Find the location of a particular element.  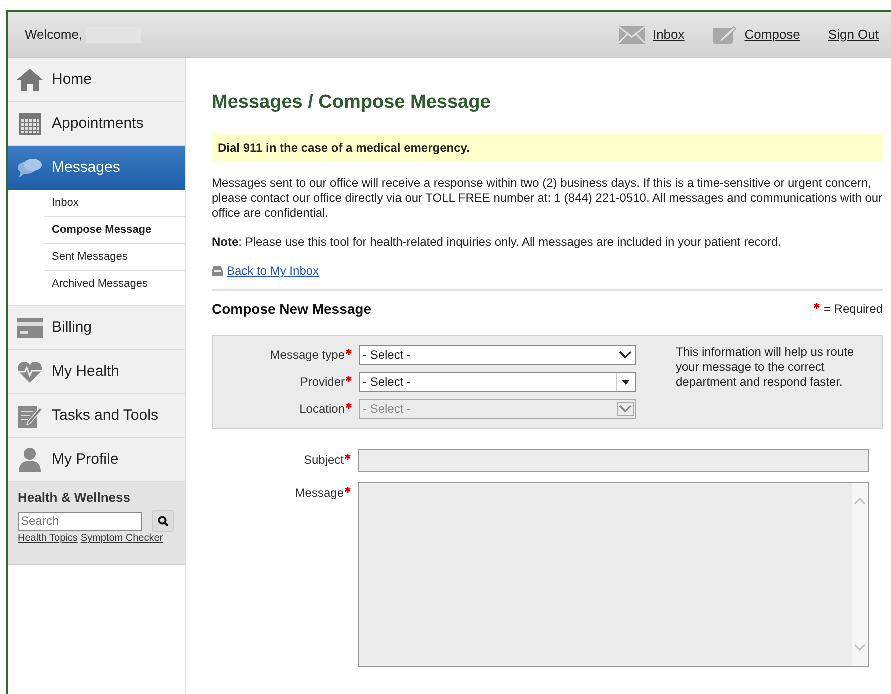

compose-link: Compose is located at coordinates (772, 34).